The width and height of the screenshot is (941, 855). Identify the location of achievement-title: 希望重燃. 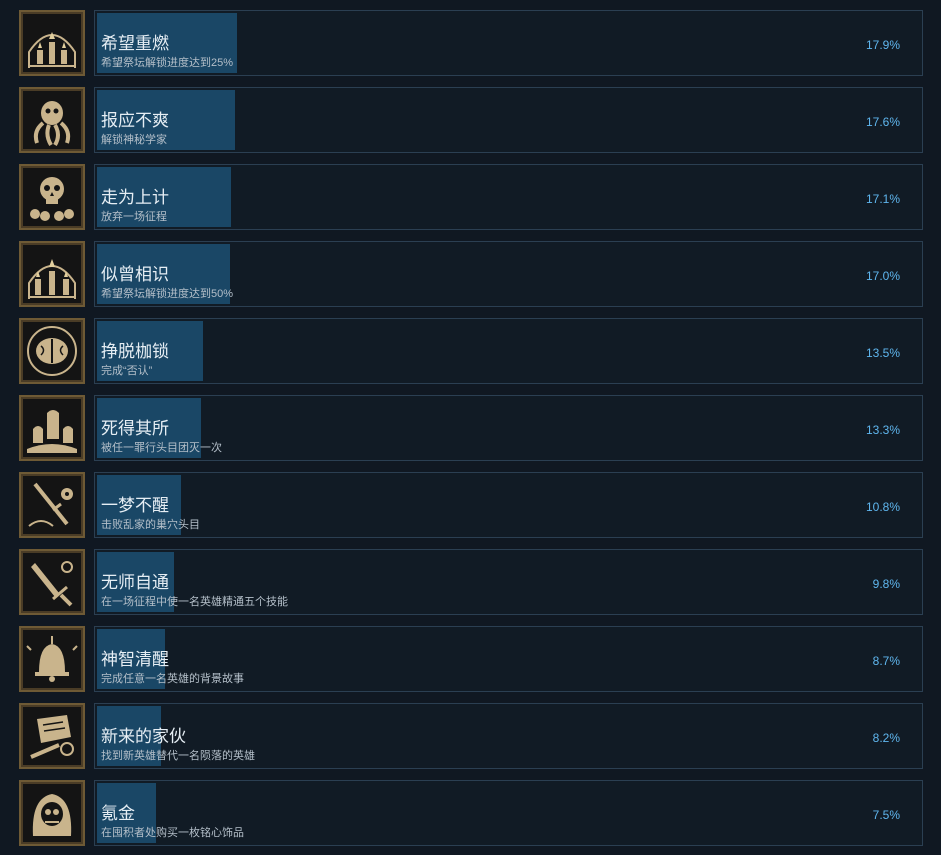
(135, 43).